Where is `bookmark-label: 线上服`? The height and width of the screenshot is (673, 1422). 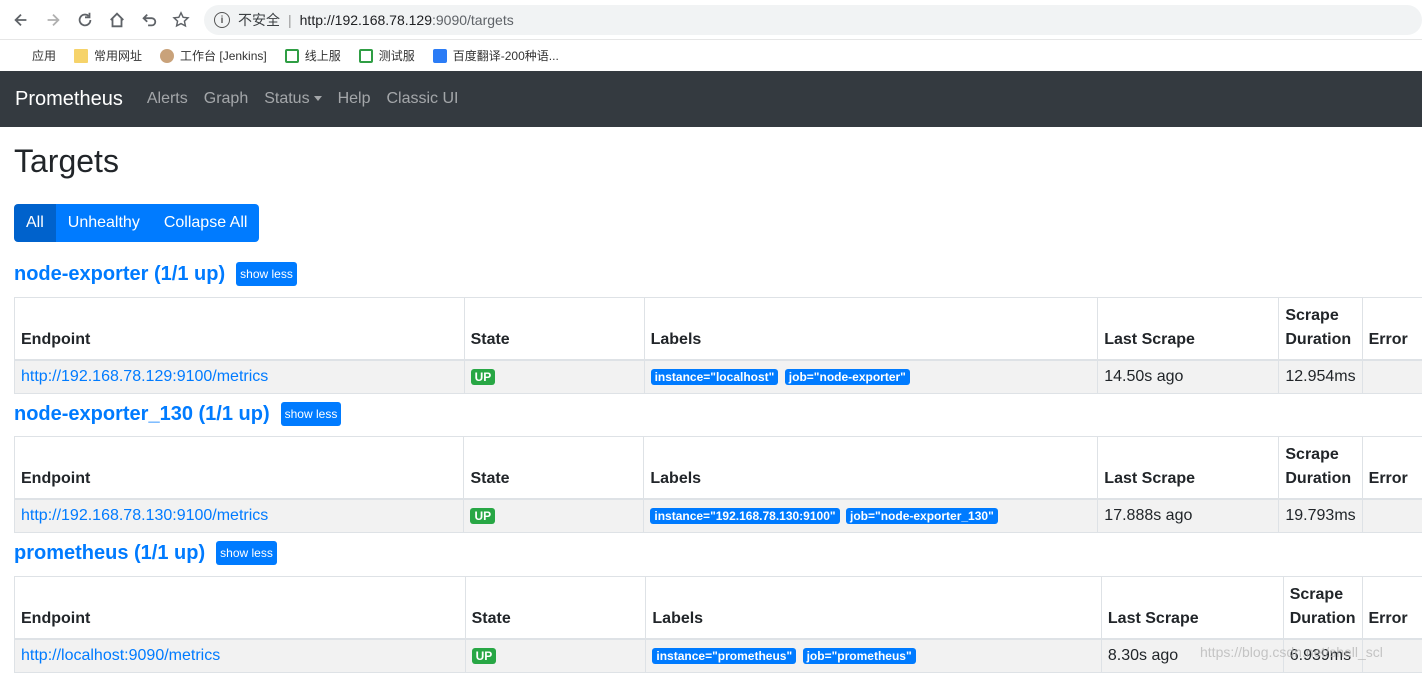
bookmark-label: 线上服 is located at coordinates (323, 55).